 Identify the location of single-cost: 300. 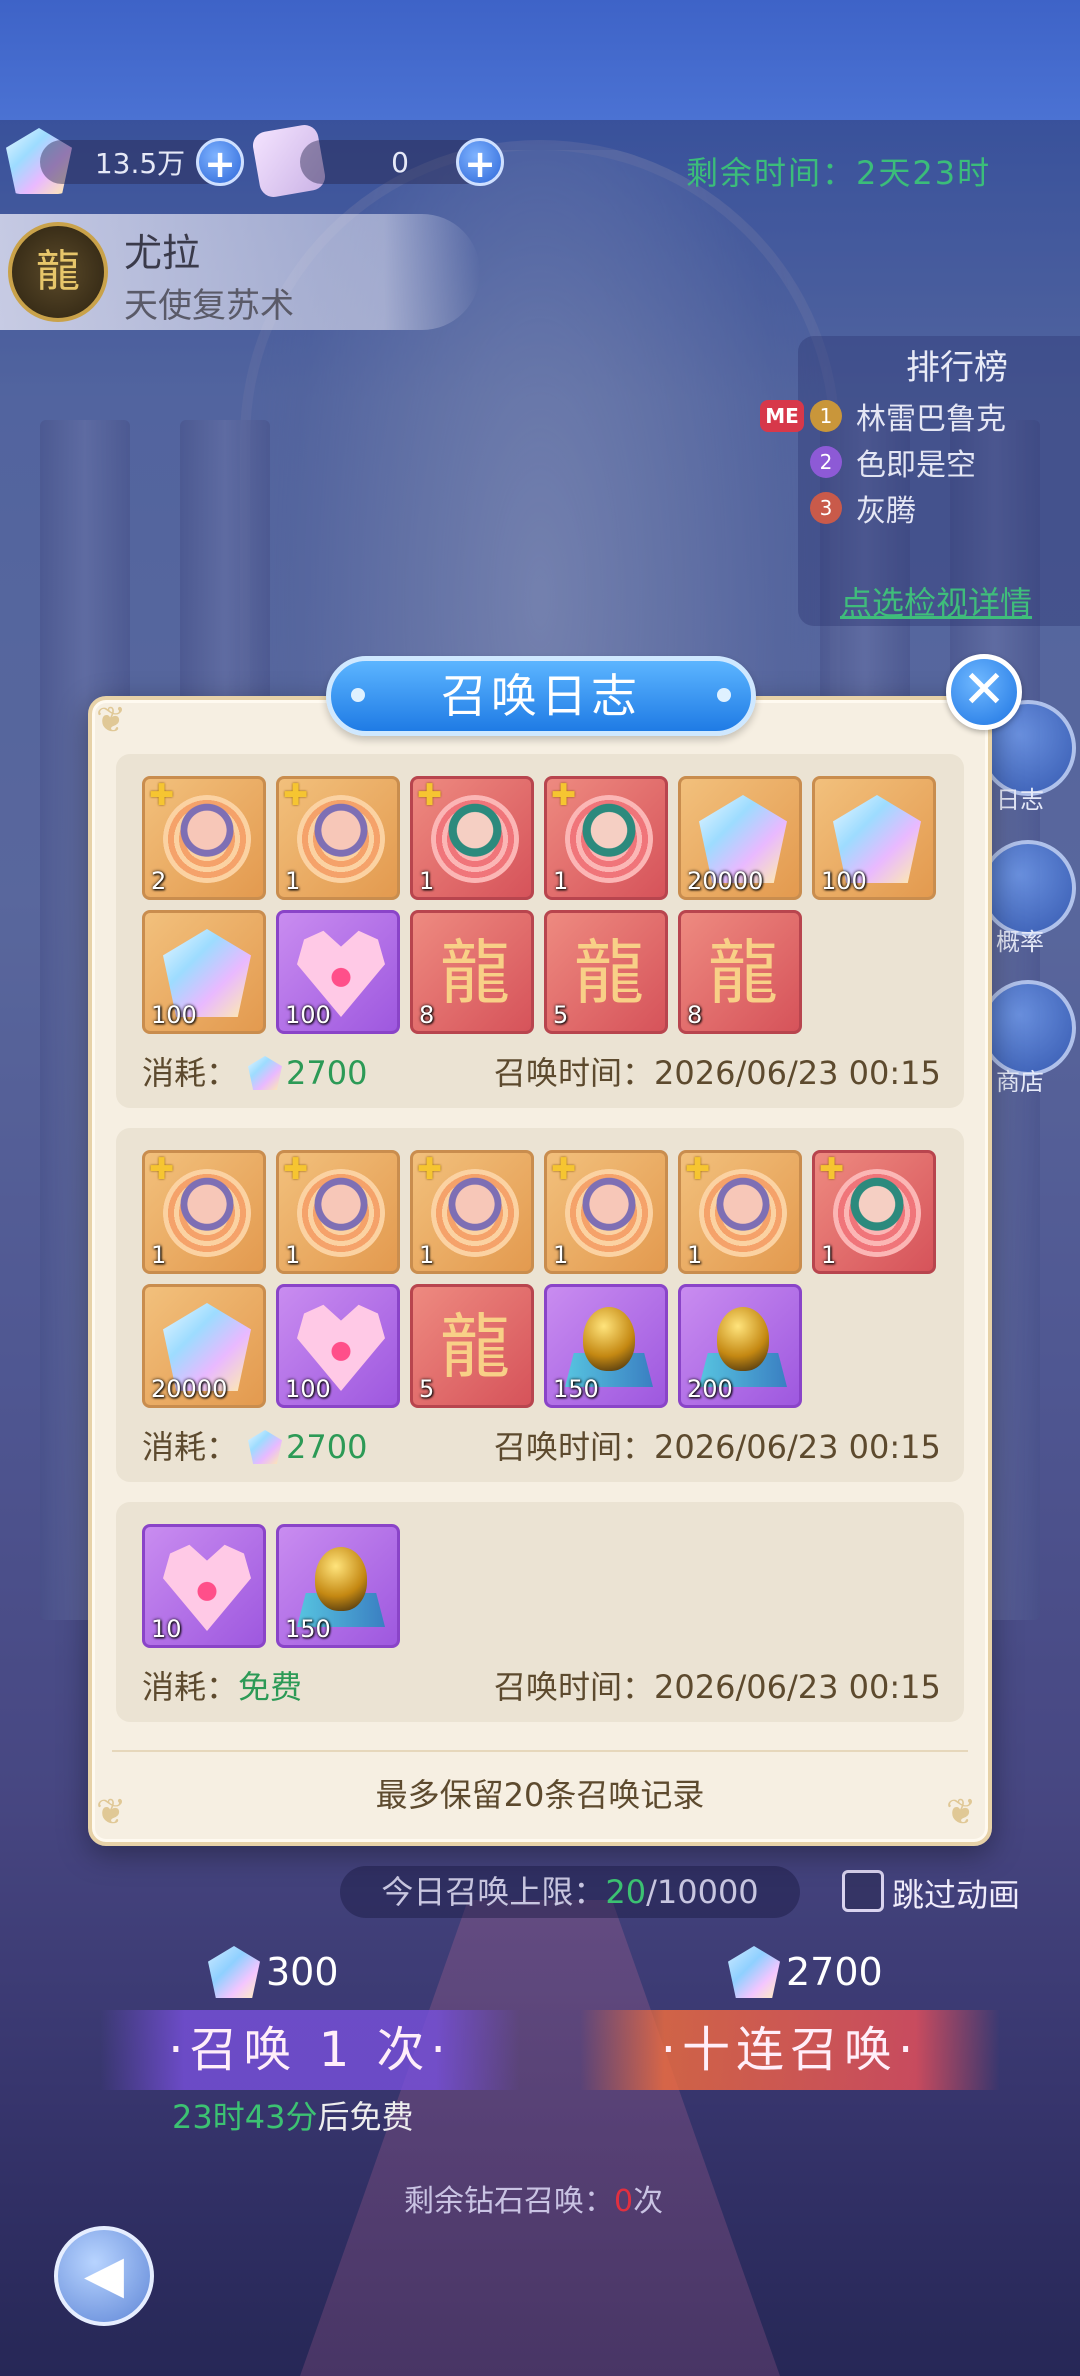
(273, 1972).